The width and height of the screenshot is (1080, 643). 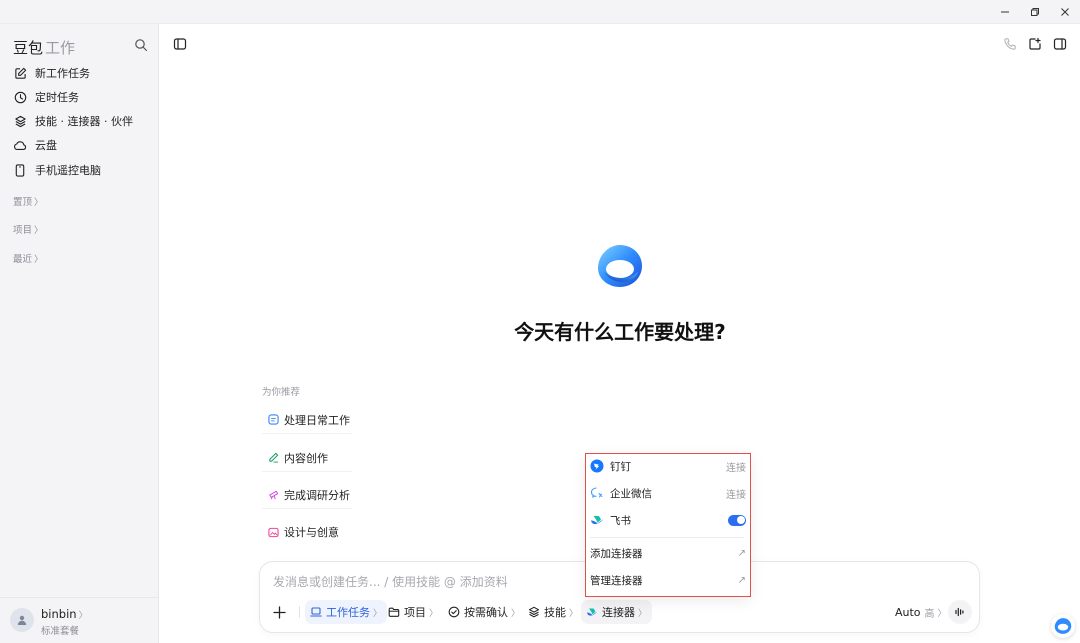 What do you see at coordinates (394, 612) in the screenshot?
I see `folder-icon` at bounding box center [394, 612].